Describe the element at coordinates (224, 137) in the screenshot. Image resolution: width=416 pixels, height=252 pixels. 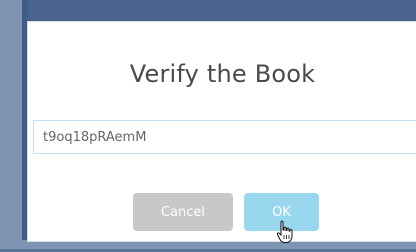
I see `book-code-input` at that location.